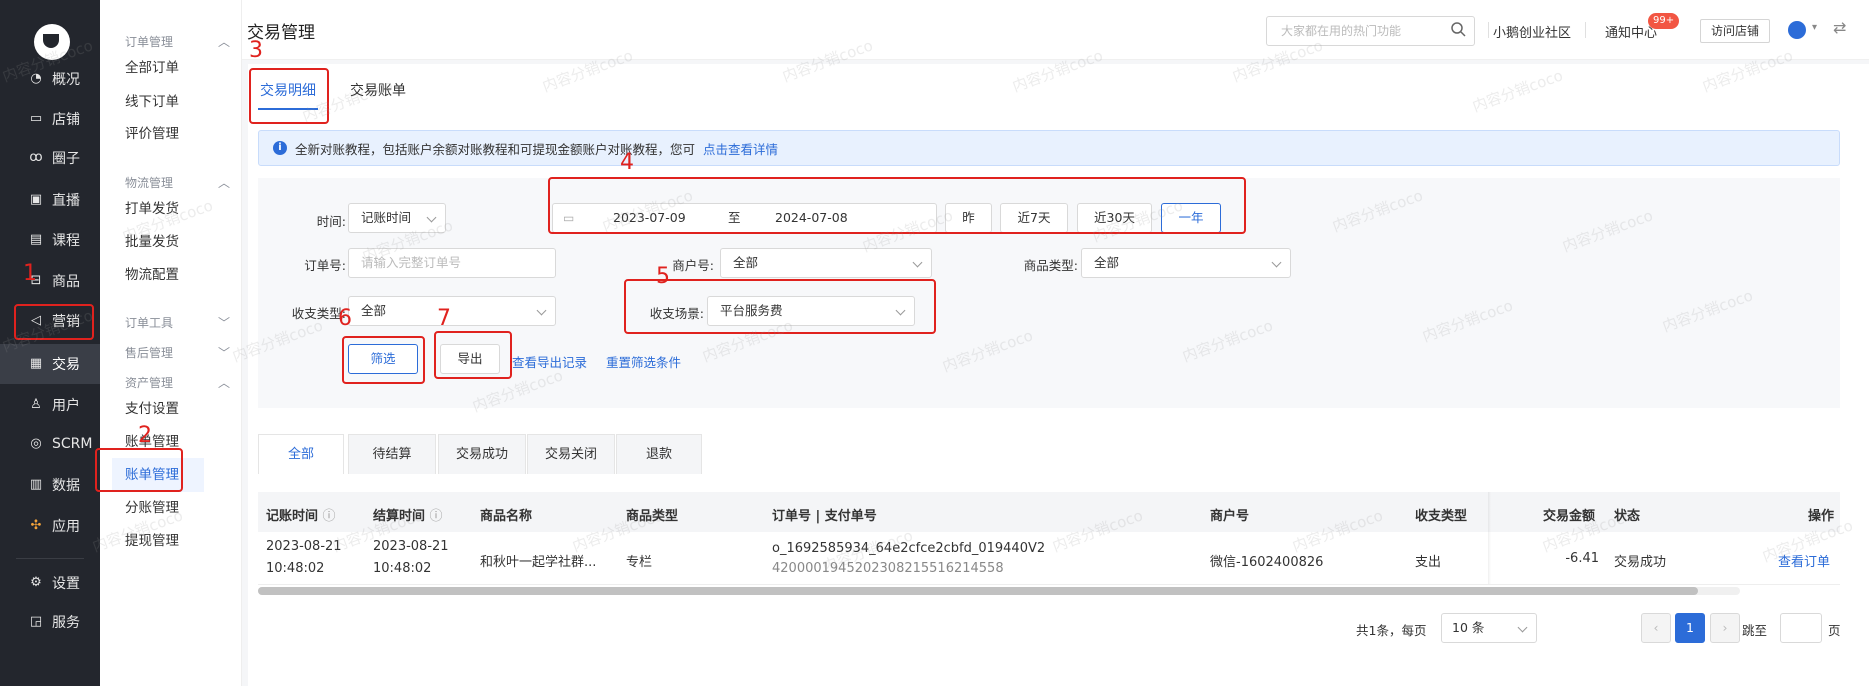 The image size is (1869, 686). What do you see at coordinates (571, 454) in the screenshot?
I see `status-tab-closed: 交易关闭` at bounding box center [571, 454].